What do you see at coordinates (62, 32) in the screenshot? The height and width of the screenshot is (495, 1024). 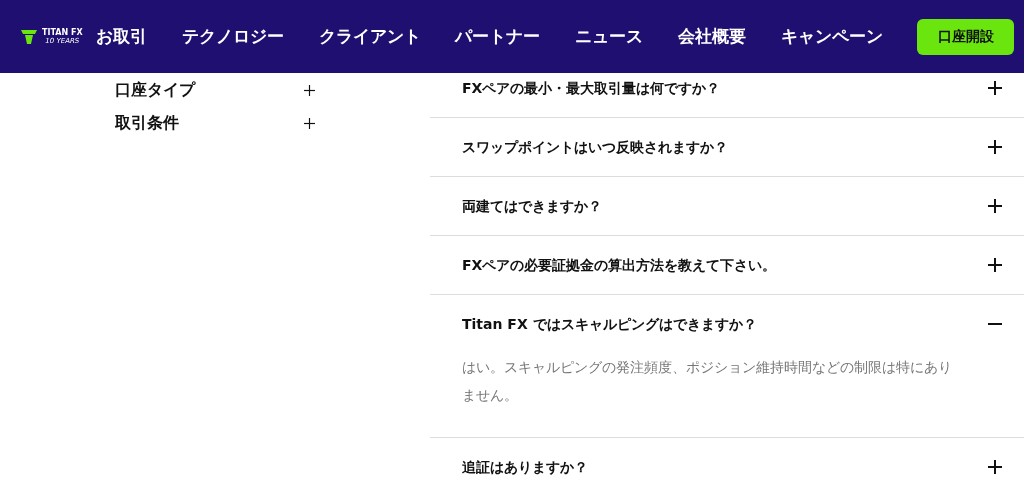 I see `logo-name: TITAN FX` at bounding box center [62, 32].